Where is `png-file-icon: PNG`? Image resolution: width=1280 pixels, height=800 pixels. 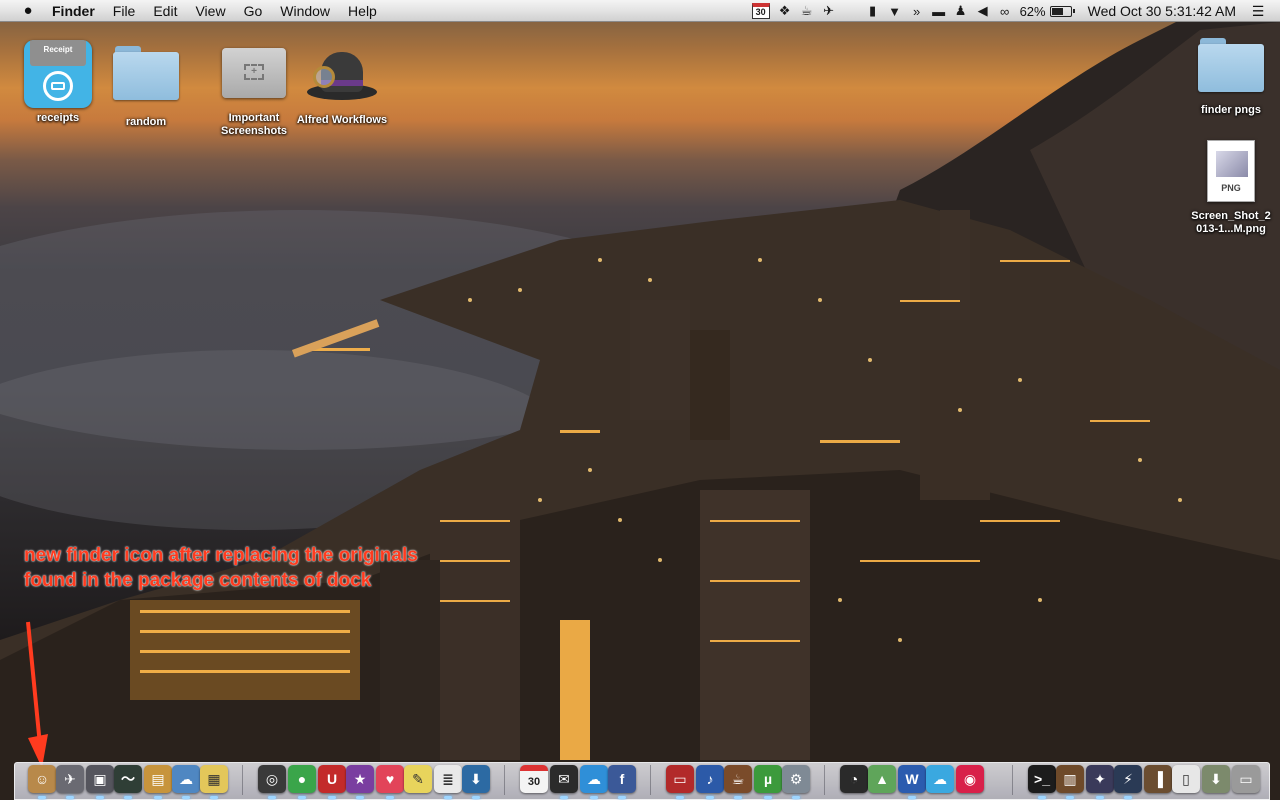 png-file-icon: PNG is located at coordinates (1231, 171).